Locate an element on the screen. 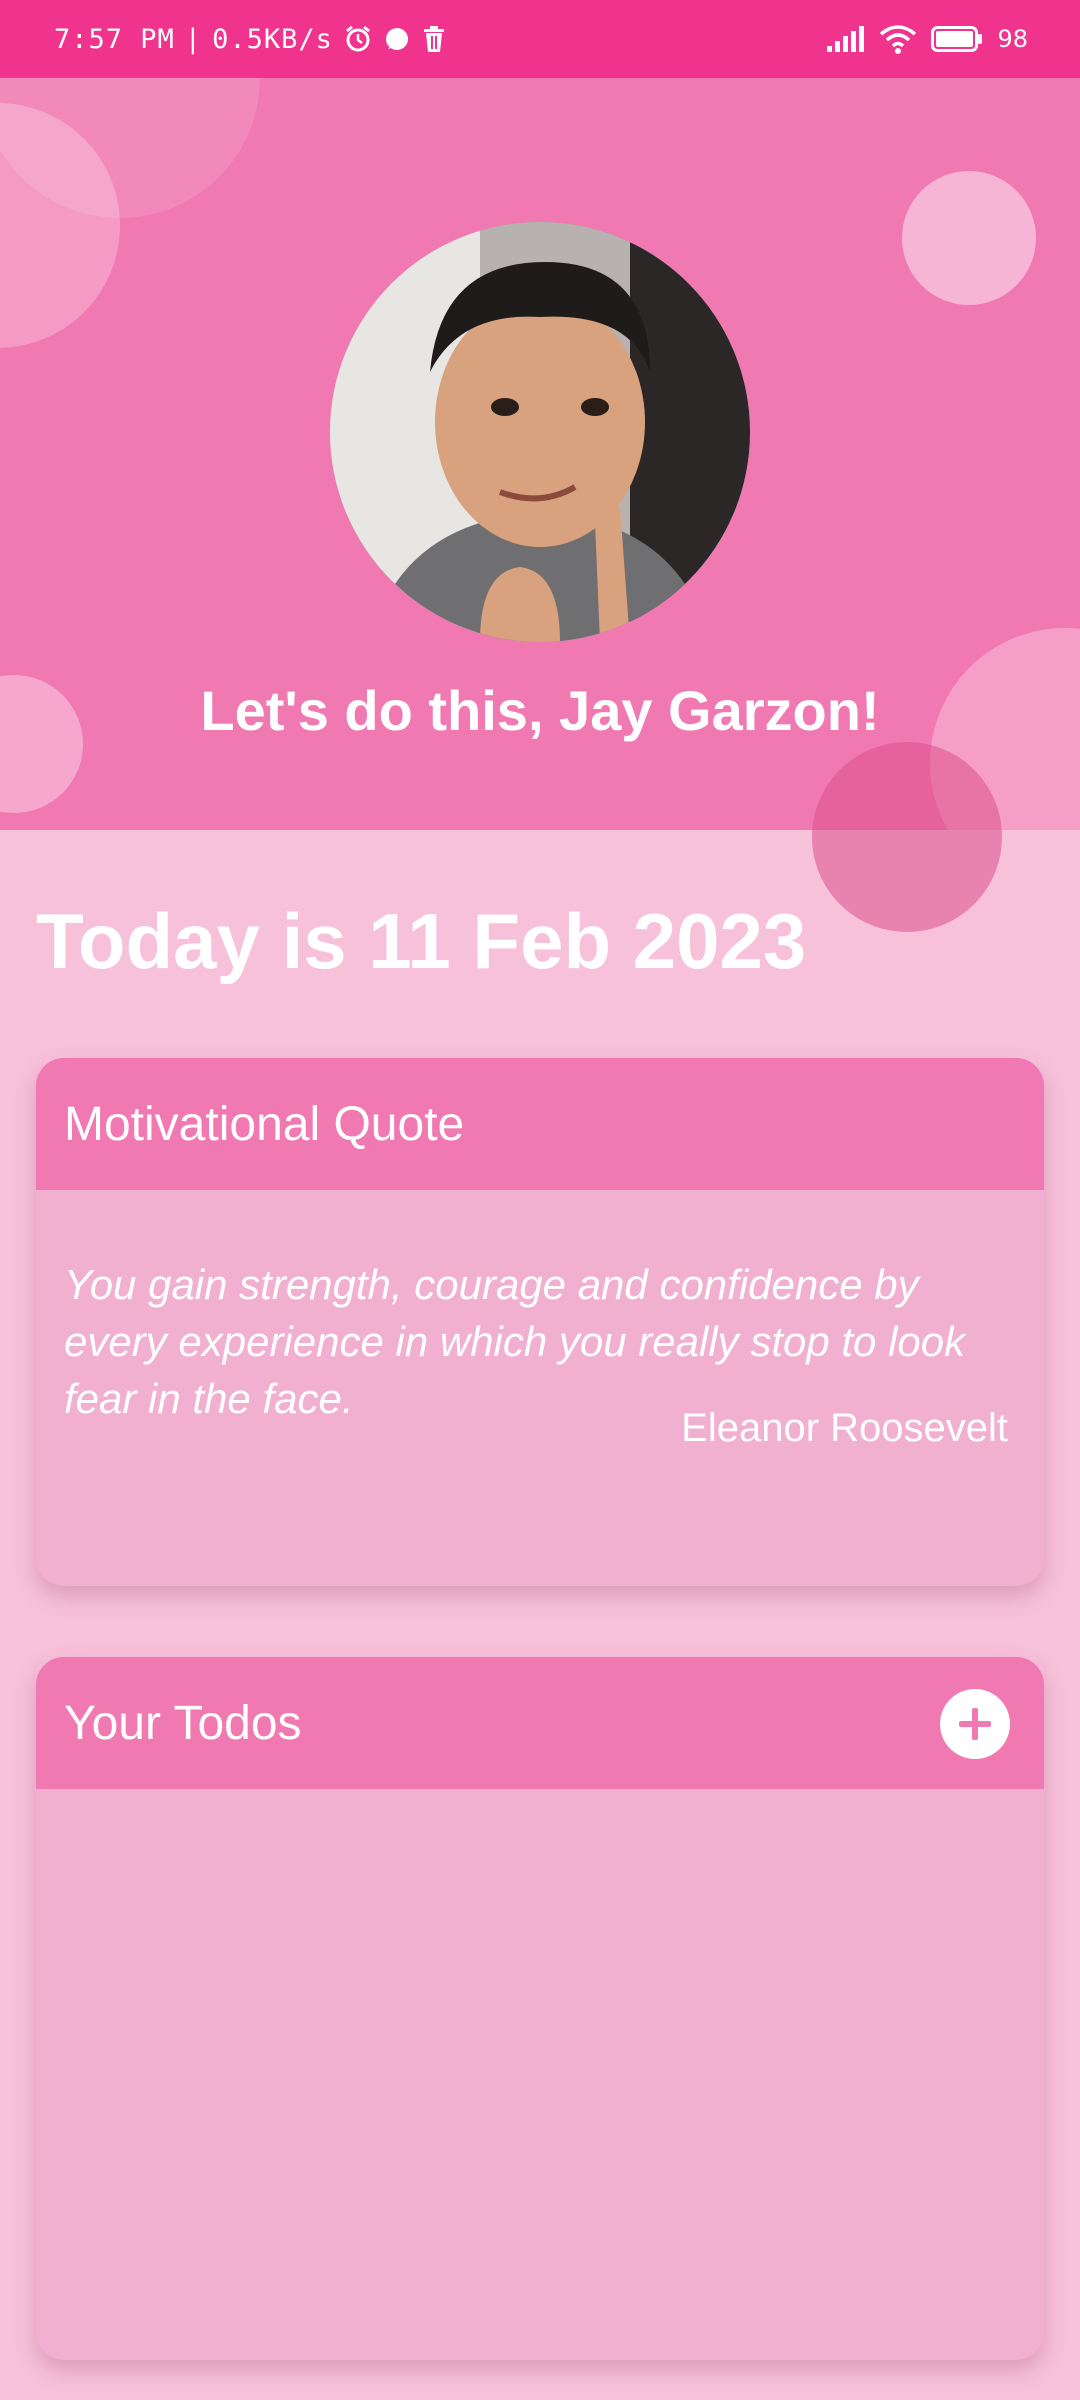  status-net-speed: 0.5KB/s is located at coordinates (272, 39).